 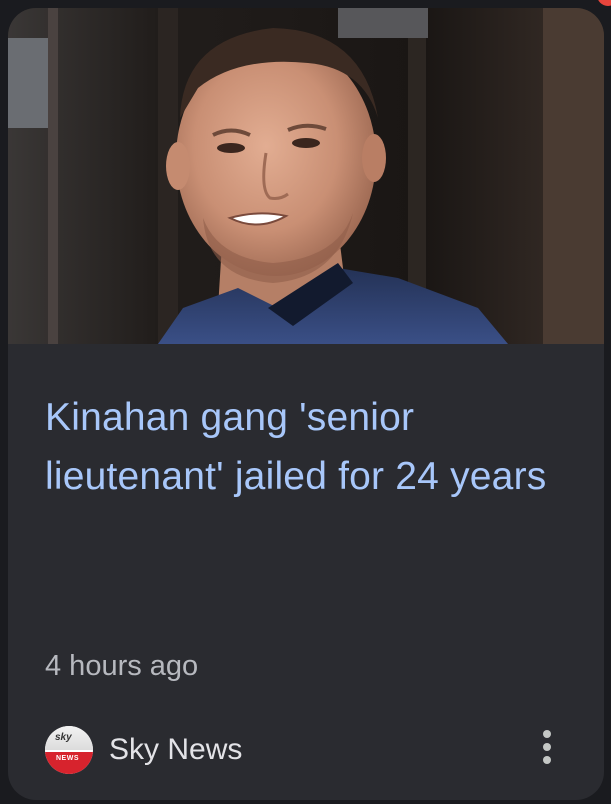 I want to click on more-options-button, so click(x=547, y=747).